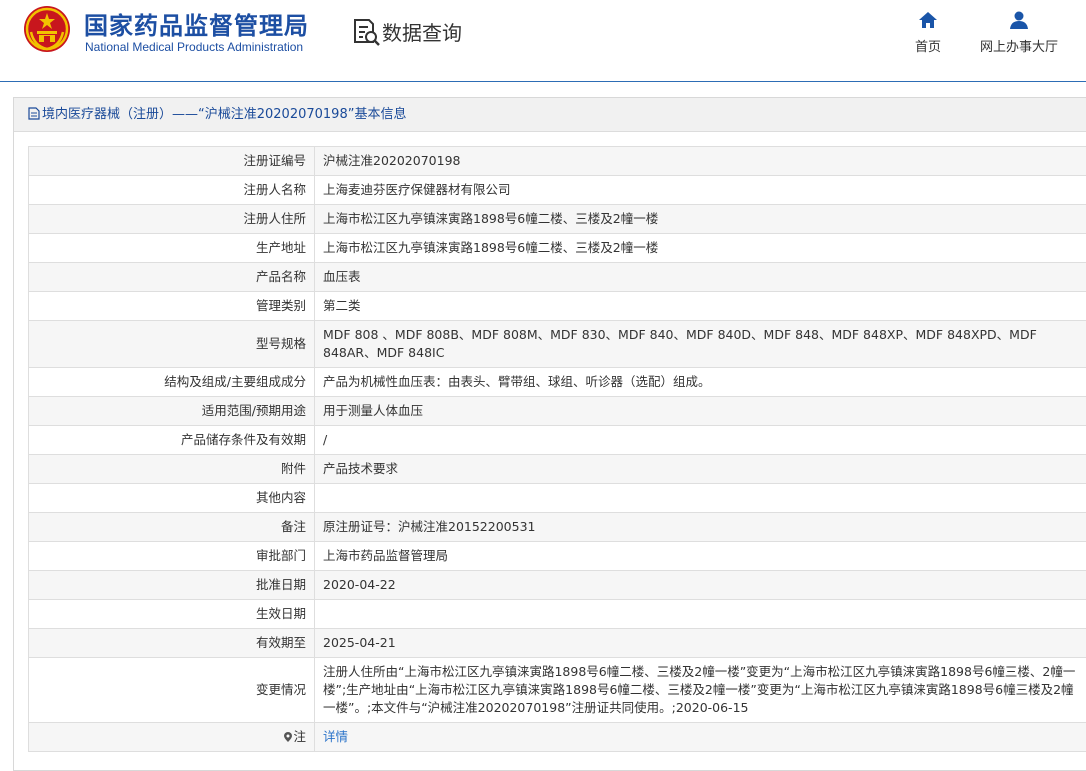 Image resolution: width=1086 pixels, height=771 pixels. What do you see at coordinates (700, 411) in the screenshot?
I see `field-value-scope-intended-use: 用于测量人体血压` at bounding box center [700, 411].